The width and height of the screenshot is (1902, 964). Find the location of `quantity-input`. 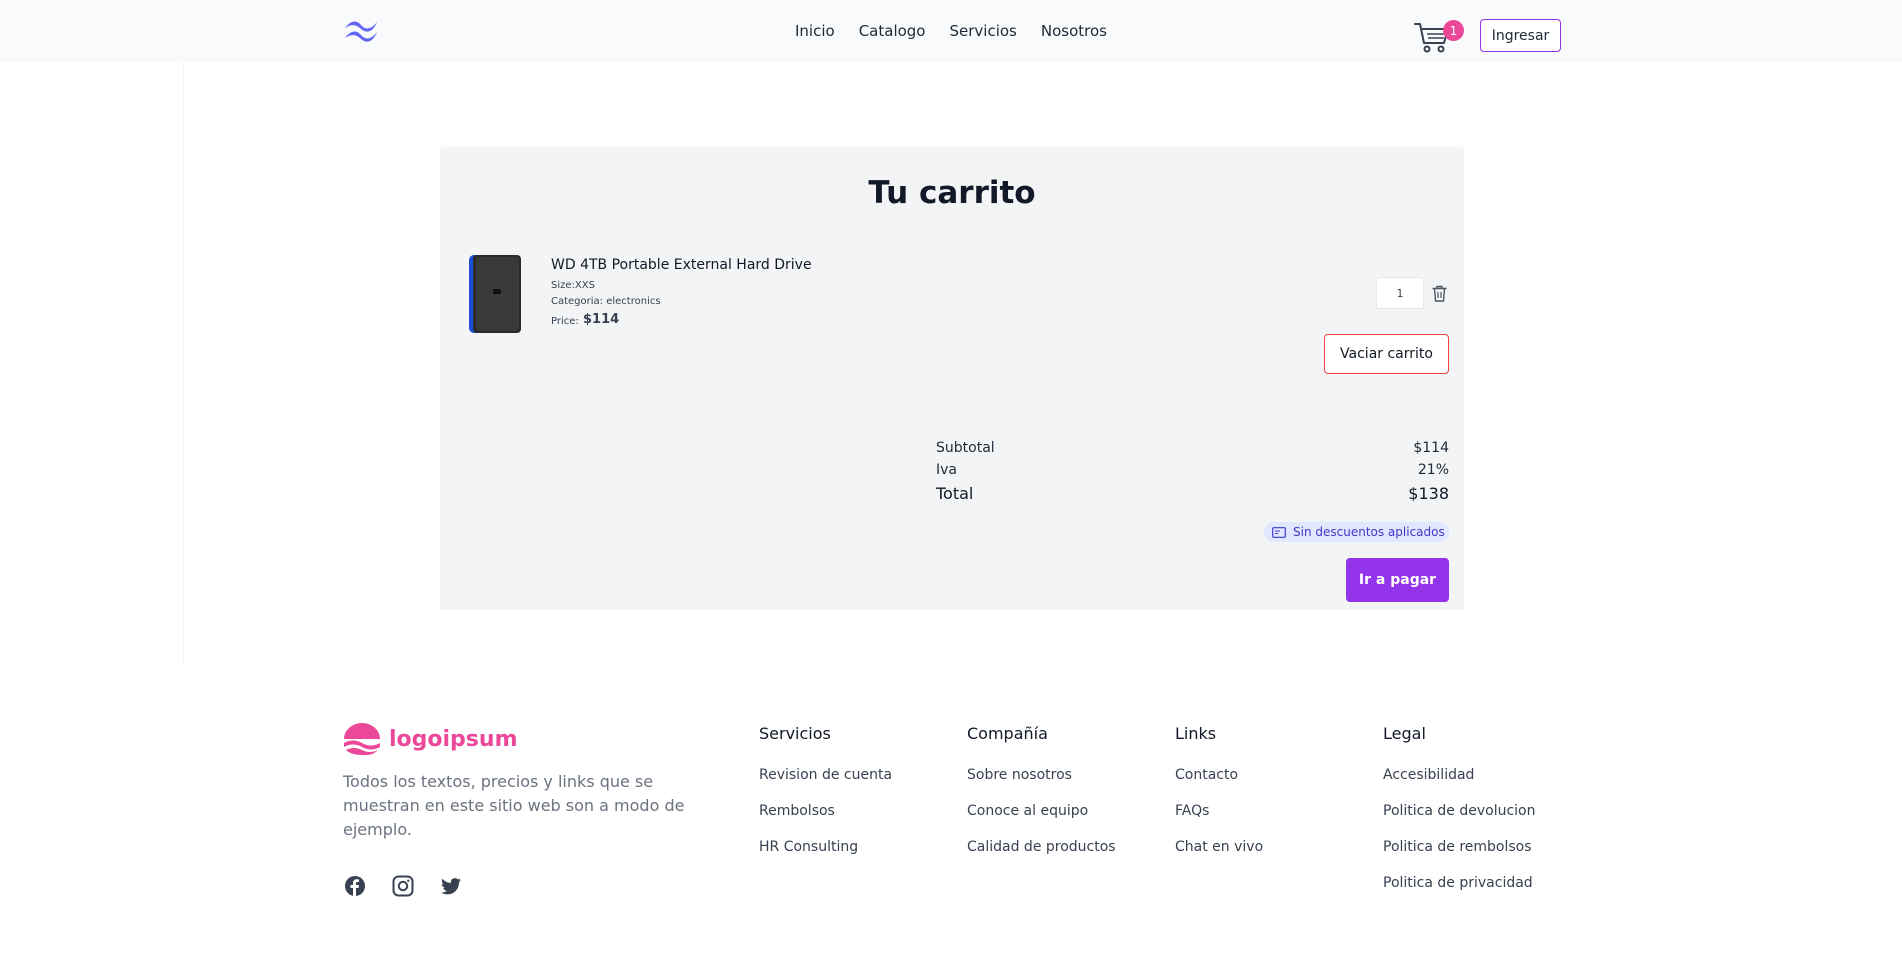

quantity-input is located at coordinates (1400, 293).